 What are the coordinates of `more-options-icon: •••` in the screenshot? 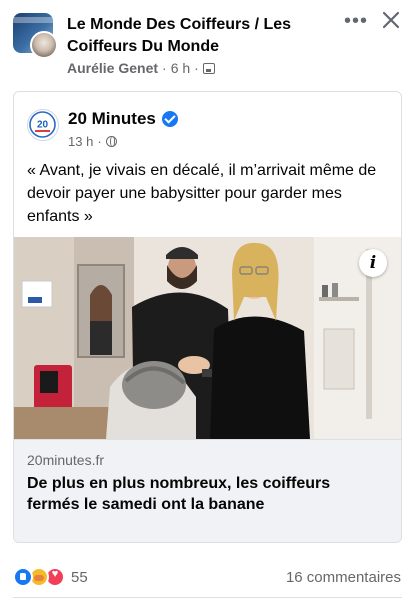 It's located at (356, 22).